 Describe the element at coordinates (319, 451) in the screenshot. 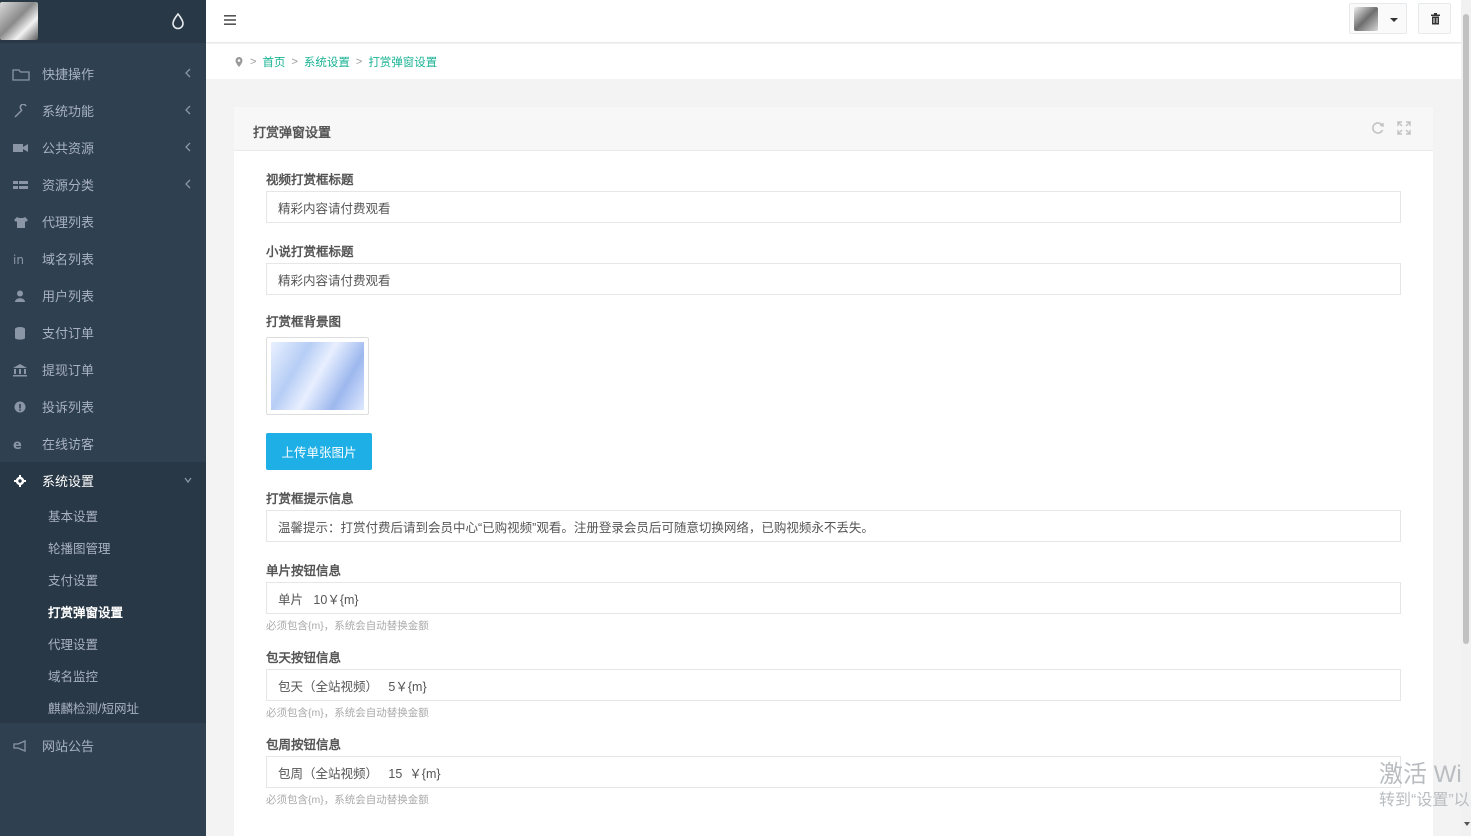

I see `upload-image-button: 上传单张图片` at that location.